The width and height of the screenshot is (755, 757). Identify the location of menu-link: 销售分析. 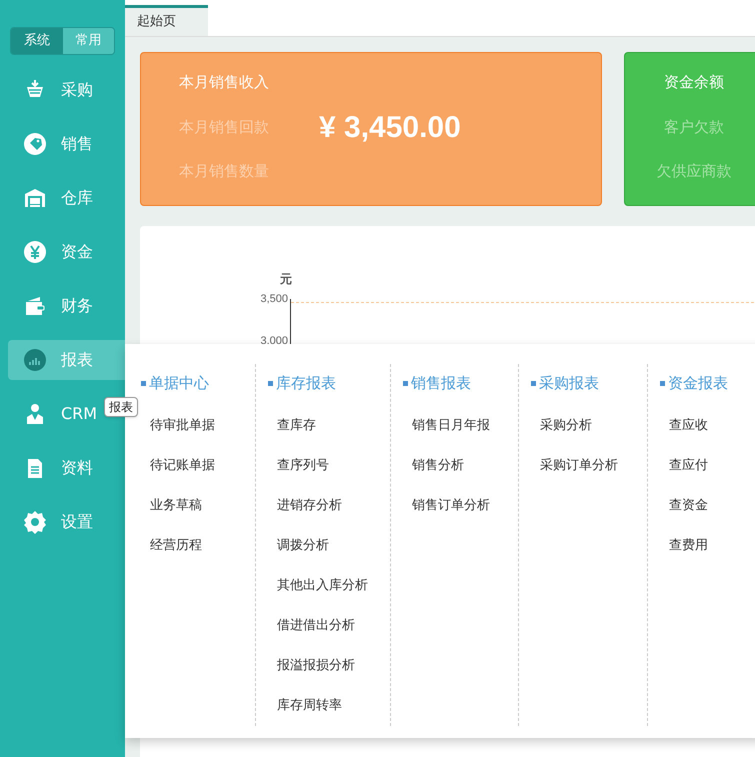
(438, 466).